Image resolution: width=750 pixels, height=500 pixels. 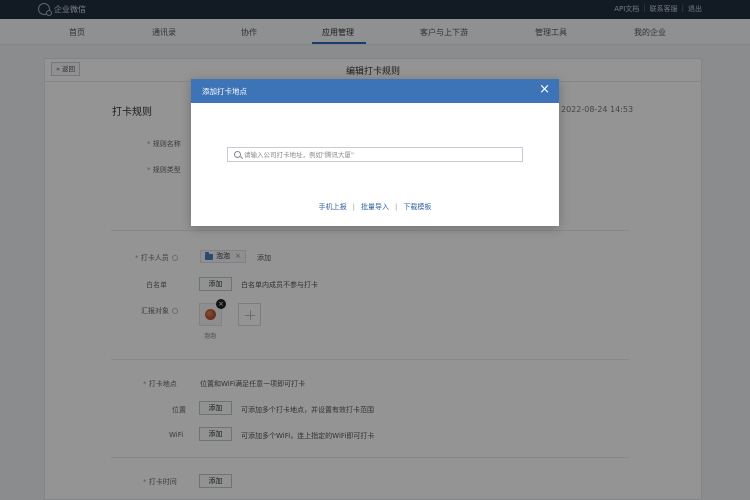 I want to click on dialog-title: 添加打卡地点, so click(x=224, y=91).